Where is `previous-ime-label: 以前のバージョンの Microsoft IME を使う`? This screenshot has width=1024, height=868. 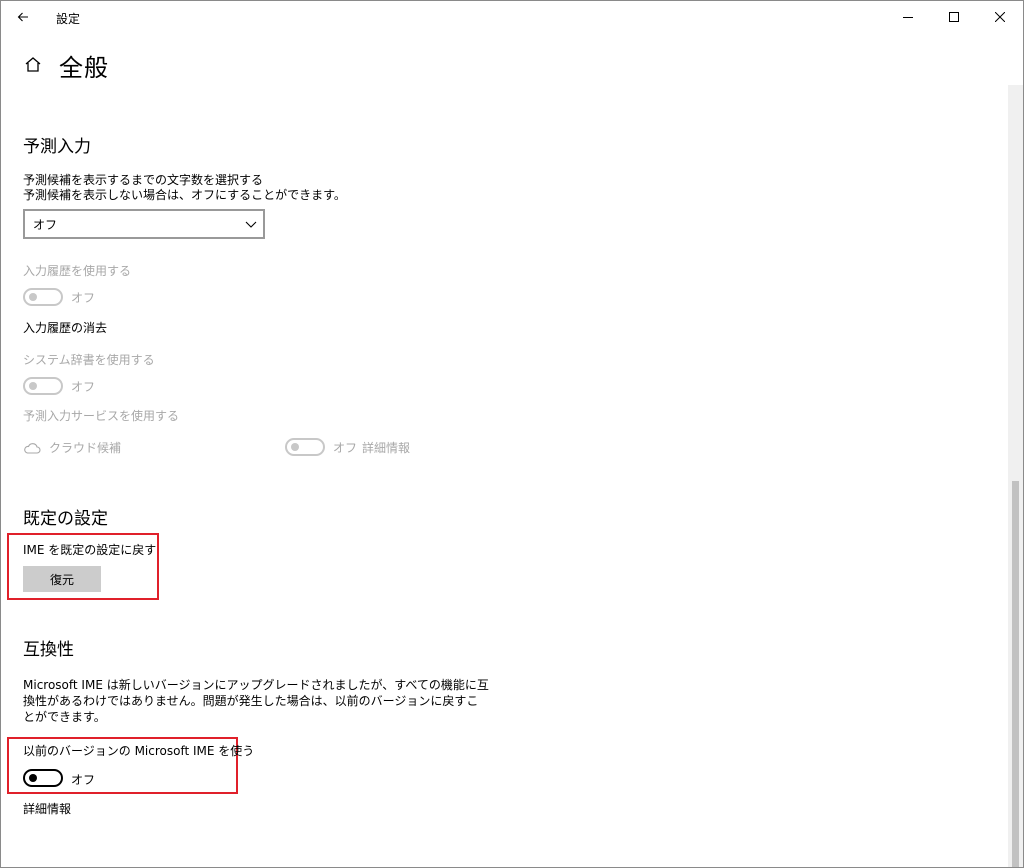
previous-ime-label: 以前のバージョンの Microsoft IME を使う is located at coordinates (139, 751).